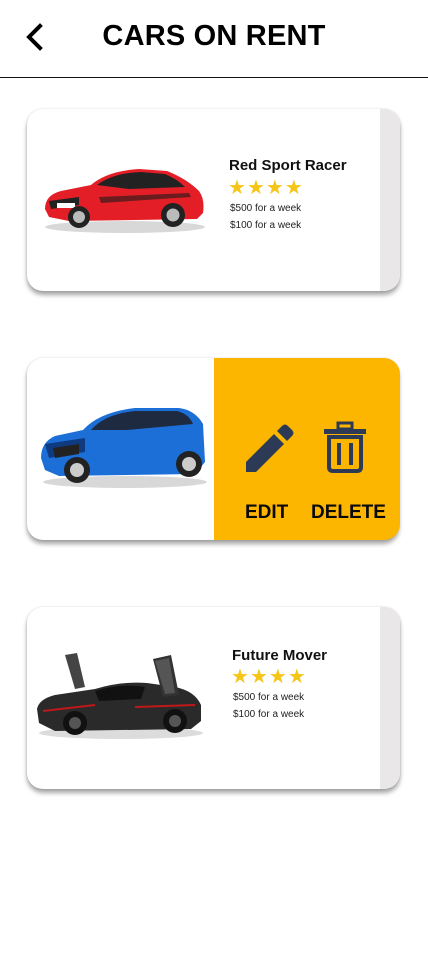 The width and height of the screenshot is (428, 954). Describe the element at coordinates (270, 448) in the screenshot. I see `pencil-icon` at that location.